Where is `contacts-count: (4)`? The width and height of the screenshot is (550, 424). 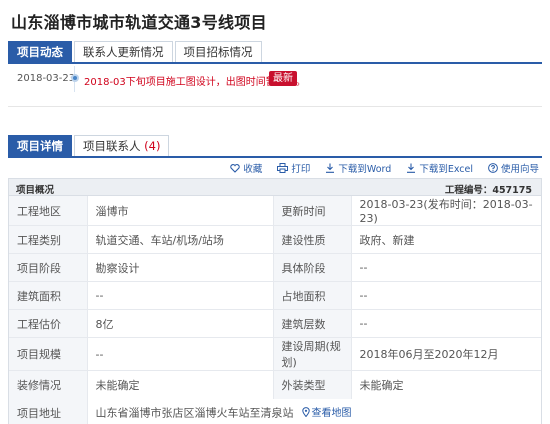 contacts-count: (4) is located at coordinates (152, 146).